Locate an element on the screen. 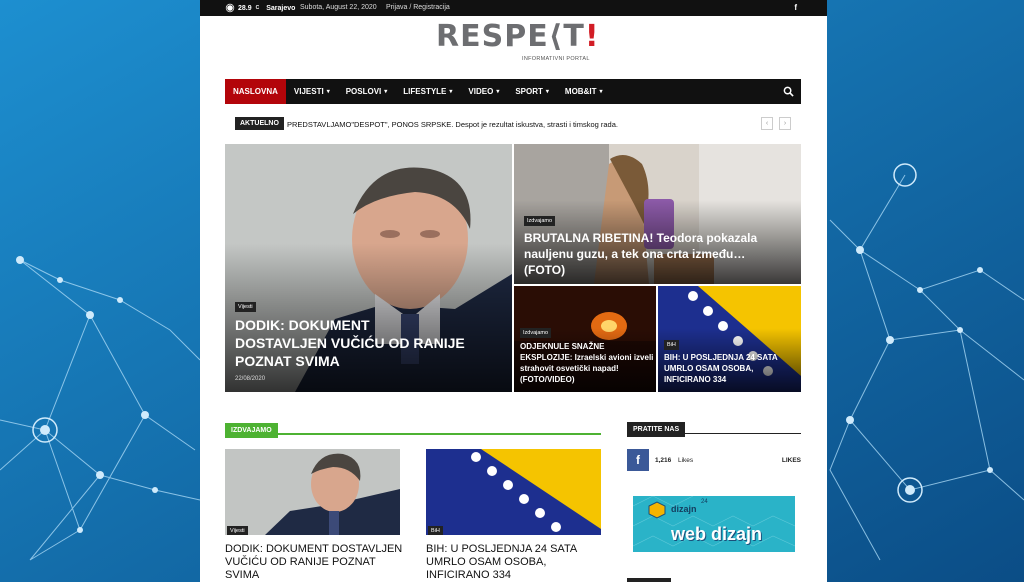  post-date: 22/08/2020 is located at coordinates (250, 379).